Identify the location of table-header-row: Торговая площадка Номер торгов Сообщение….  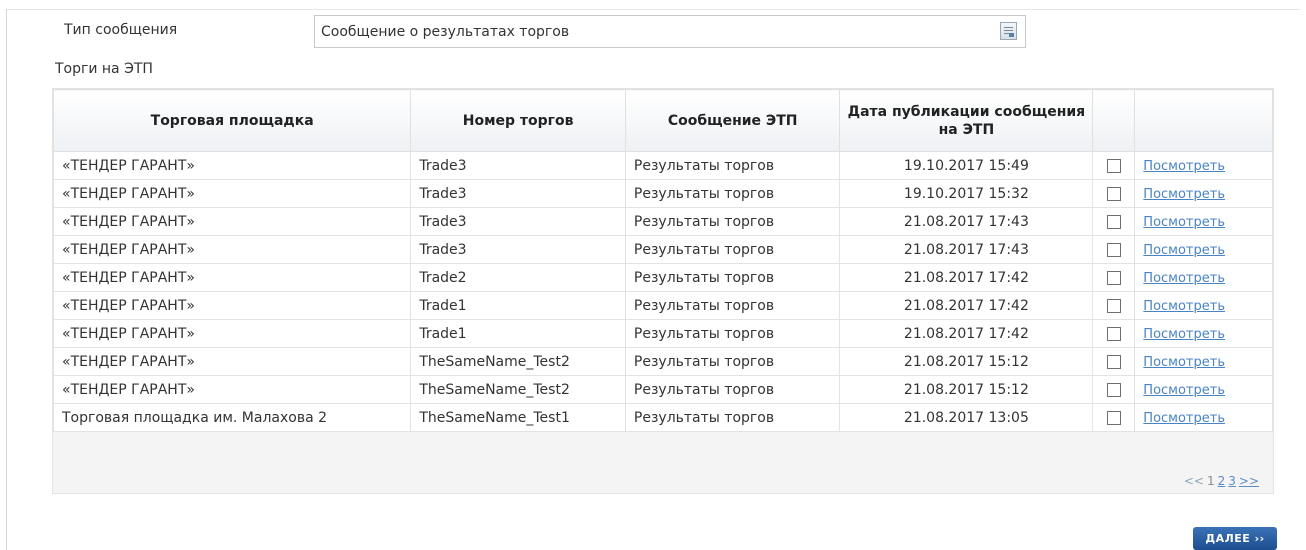
(662, 120).